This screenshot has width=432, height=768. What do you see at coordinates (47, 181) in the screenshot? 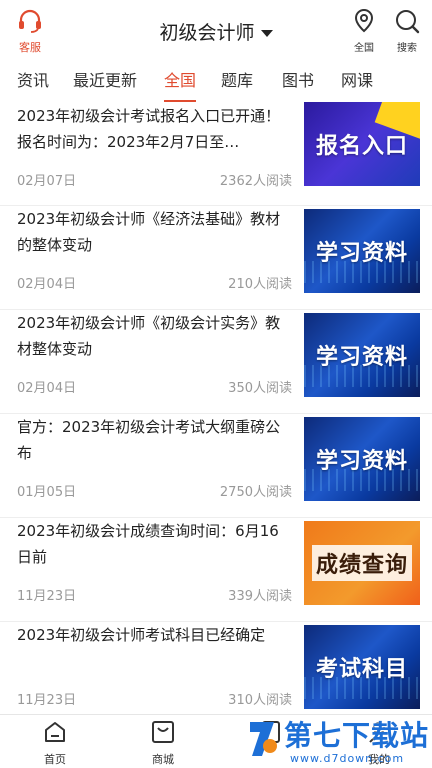
I see `article-date: 02月07日` at bounding box center [47, 181].